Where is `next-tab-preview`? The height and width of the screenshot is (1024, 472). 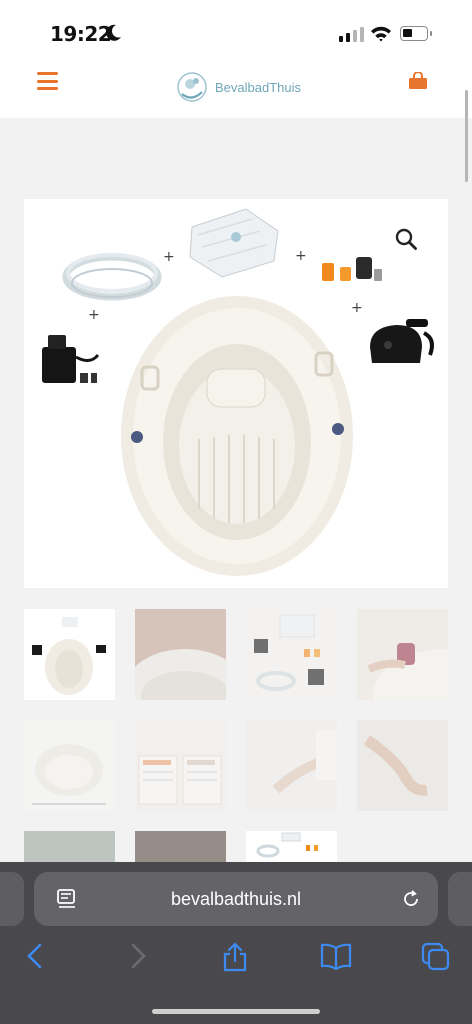 next-tab-preview is located at coordinates (460, 899).